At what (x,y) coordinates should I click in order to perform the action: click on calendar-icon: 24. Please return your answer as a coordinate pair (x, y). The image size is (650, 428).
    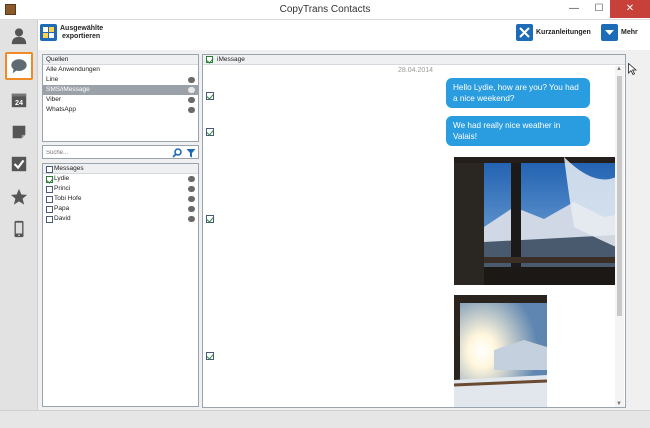
    Looking at the image, I should click on (19, 100).